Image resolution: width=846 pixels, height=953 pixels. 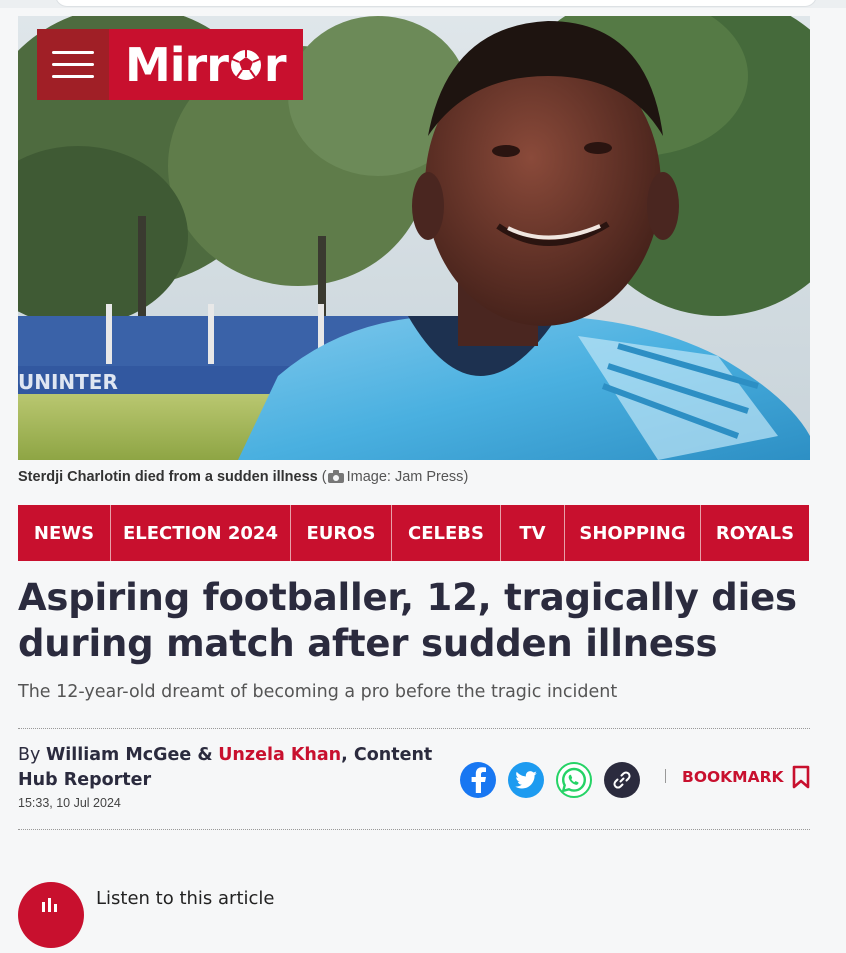 What do you see at coordinates (245, 64) in the screenshot?
I see `football-icon` at bounding box center [245, 64].